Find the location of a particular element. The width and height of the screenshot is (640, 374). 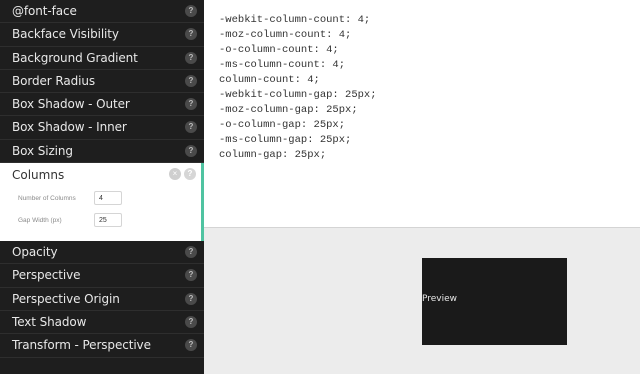

number-of-columns-label: Number of Columns is located at coordinates (47, 199).